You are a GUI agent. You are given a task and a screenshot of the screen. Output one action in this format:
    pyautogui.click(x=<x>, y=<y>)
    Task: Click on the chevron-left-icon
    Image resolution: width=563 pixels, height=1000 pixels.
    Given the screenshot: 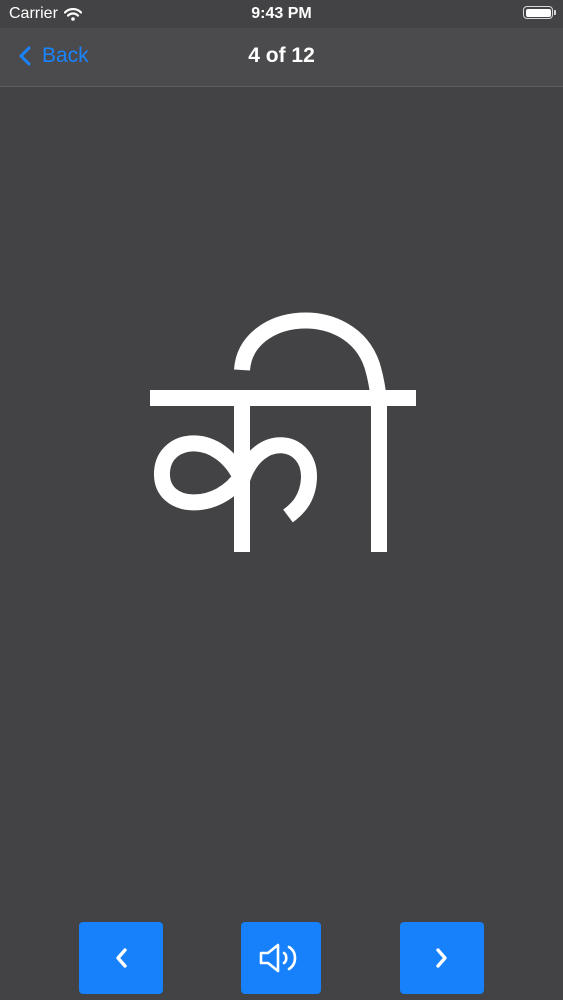 What is the action you would take?
    pyautogui.click(x=121, y=958)
    